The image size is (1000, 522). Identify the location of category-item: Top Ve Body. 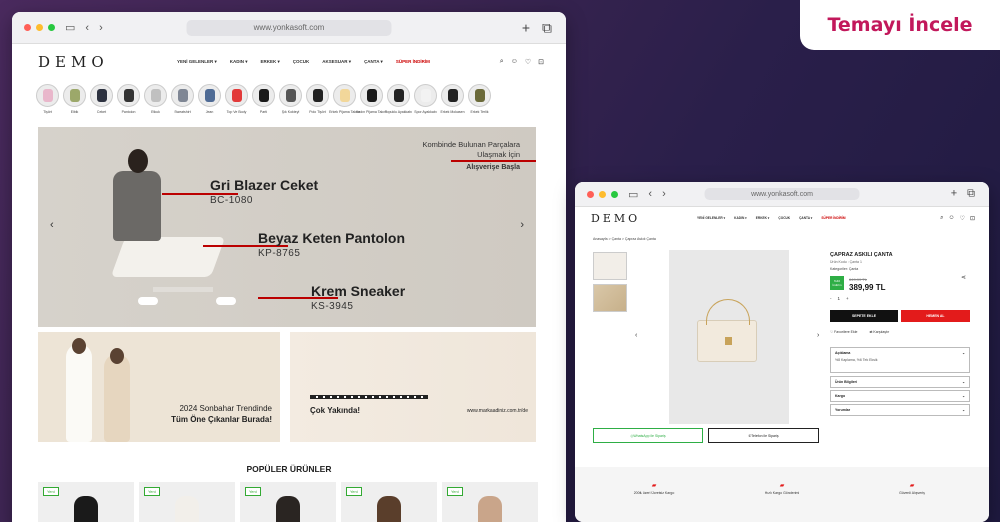
(236, 99).